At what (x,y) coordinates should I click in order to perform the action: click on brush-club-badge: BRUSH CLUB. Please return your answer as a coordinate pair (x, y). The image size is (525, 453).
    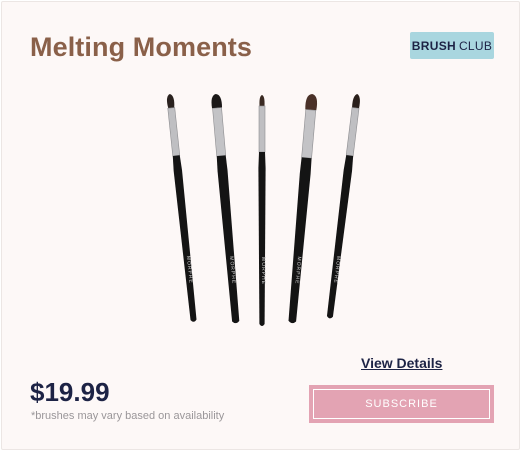
    Looking at the image, I should click on (452, 45).